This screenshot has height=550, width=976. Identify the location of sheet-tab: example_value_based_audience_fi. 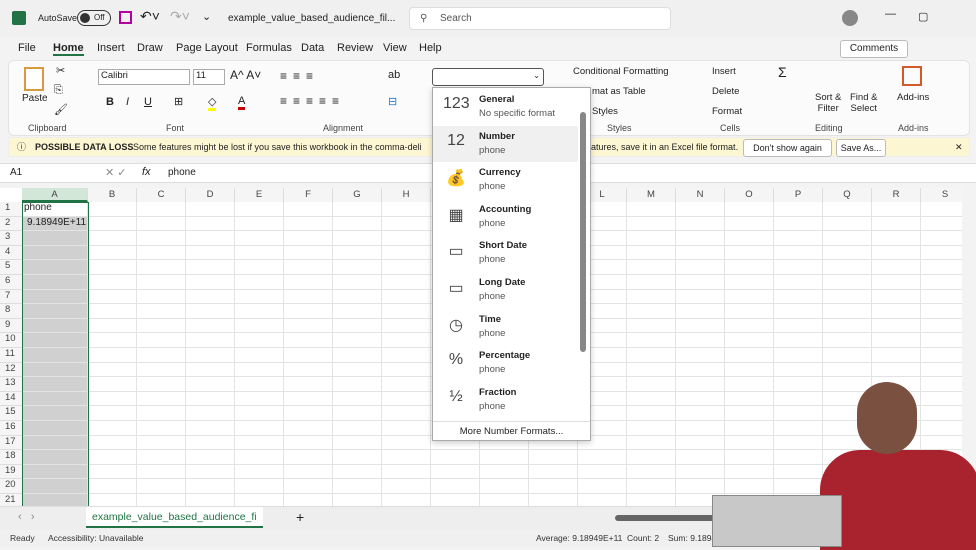
(174, 517).